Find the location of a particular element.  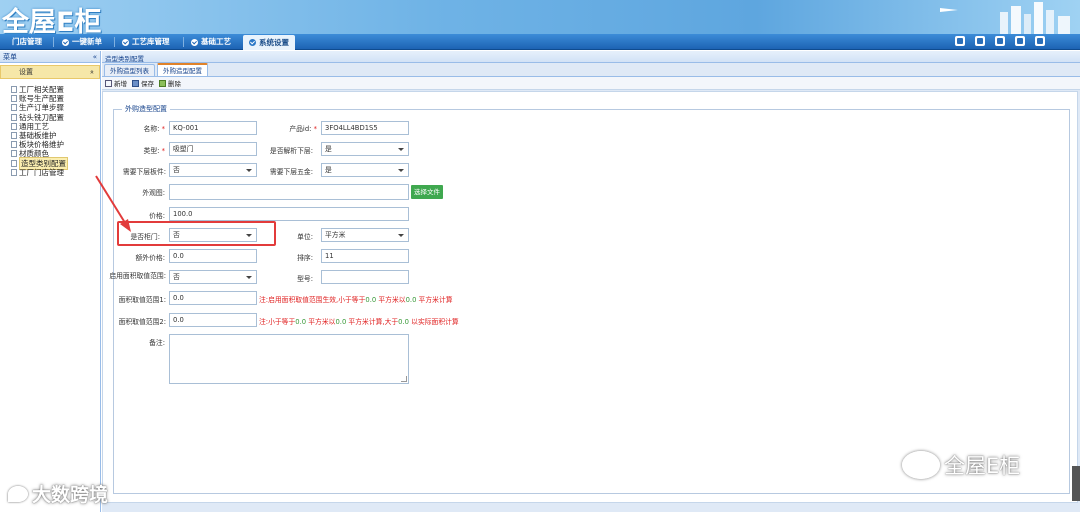

price-label: 价格: is located at coordinates (157, 216).